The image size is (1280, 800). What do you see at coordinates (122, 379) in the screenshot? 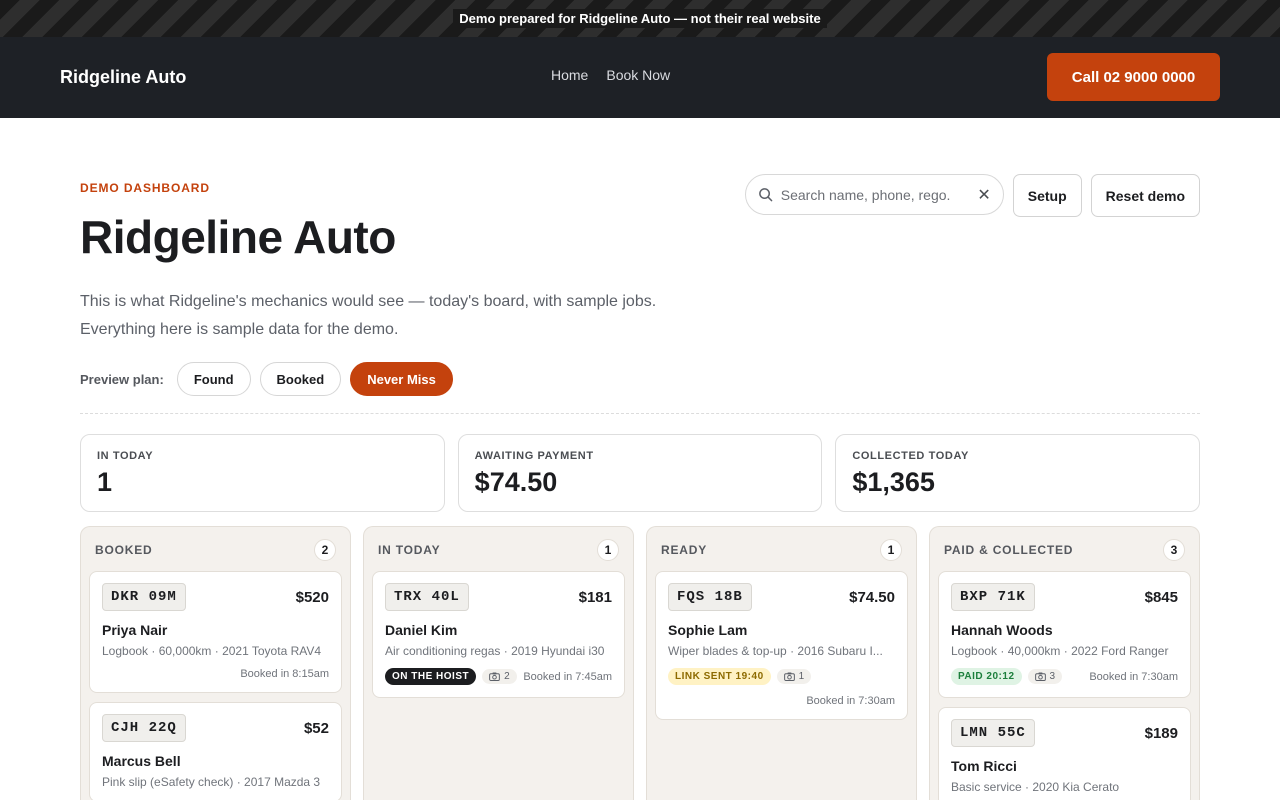
I see `preview-plan-label: Preview plan:` at bounding box center [122, 379].